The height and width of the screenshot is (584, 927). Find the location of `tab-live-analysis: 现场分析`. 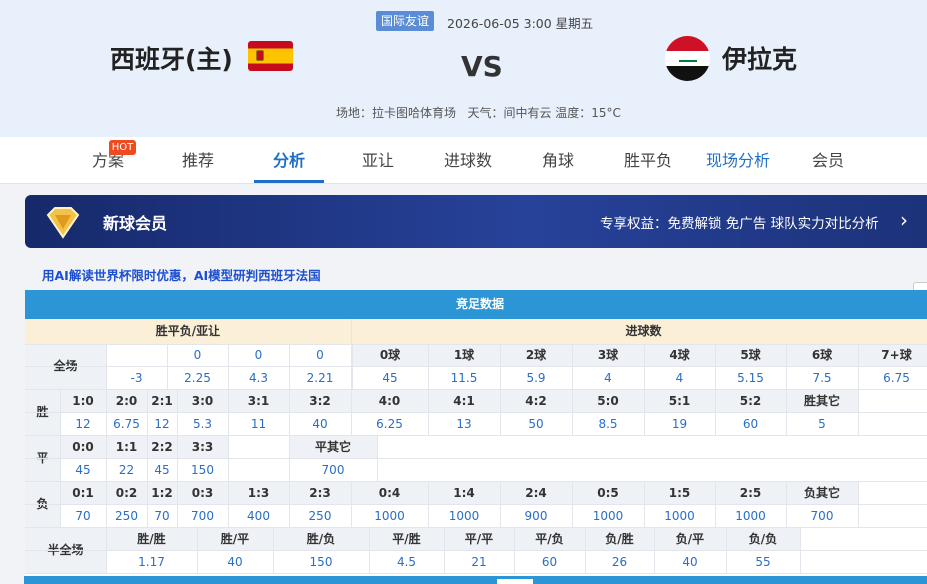

tab-live-analysis: 现场分析 is located at coordinates (738, 160).